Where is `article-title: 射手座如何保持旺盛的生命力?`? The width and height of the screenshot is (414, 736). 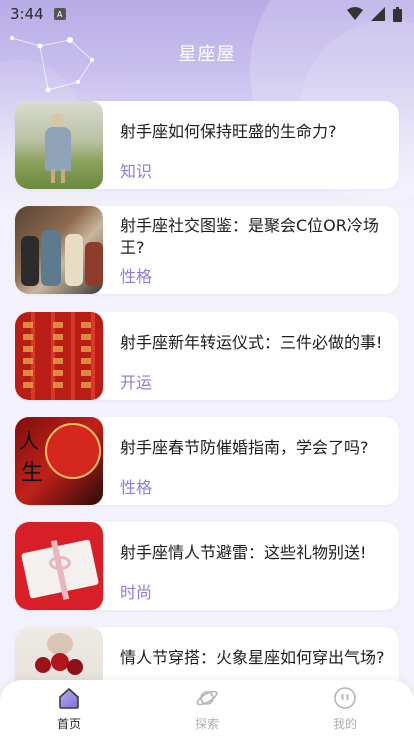
article-title: 射手座如何保持旺盛的生命力? is located at coordinates (228, 131).